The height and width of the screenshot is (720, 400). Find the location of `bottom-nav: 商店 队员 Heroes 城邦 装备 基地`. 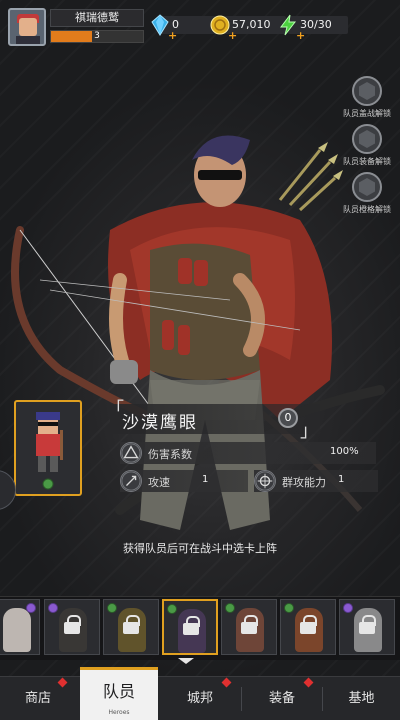

bottom-nav: 商店 队员 Heroes 城邦 装备 基地 is located at coordinates (200, 693).